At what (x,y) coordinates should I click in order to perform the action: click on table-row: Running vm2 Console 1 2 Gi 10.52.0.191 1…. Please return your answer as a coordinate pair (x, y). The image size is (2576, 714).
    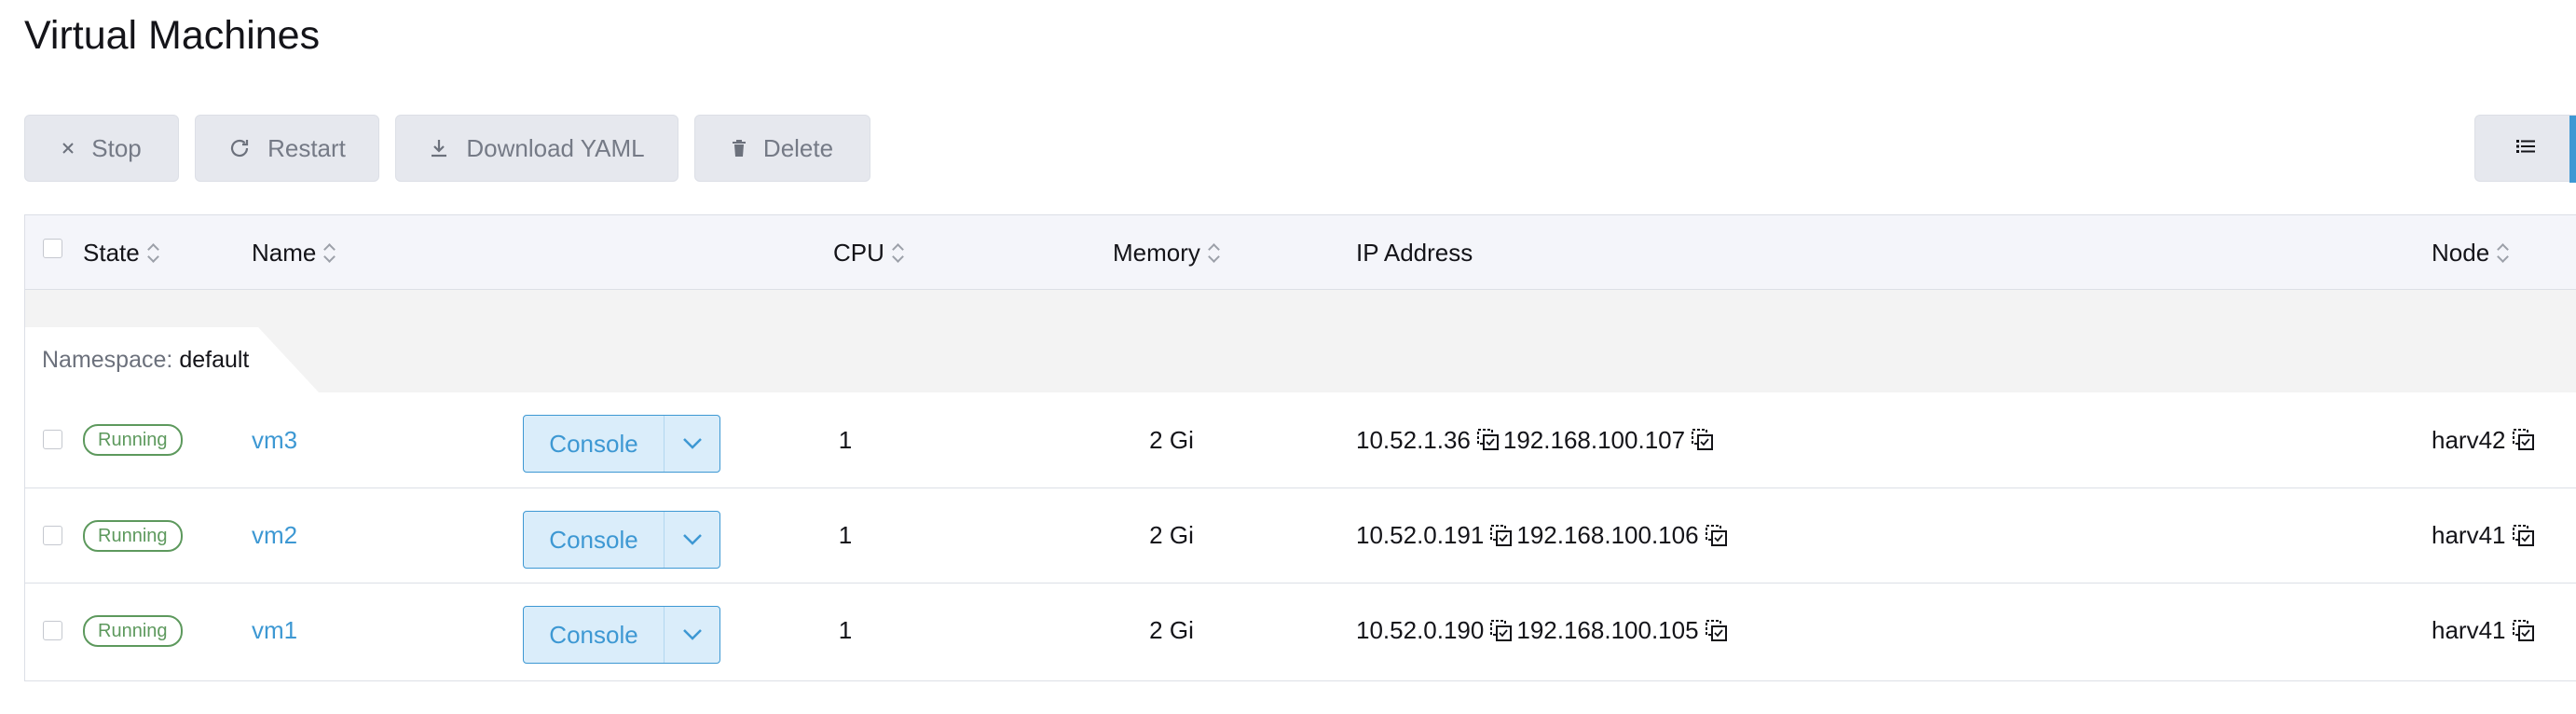
    Looking at the image, I should click on (1300, 535).